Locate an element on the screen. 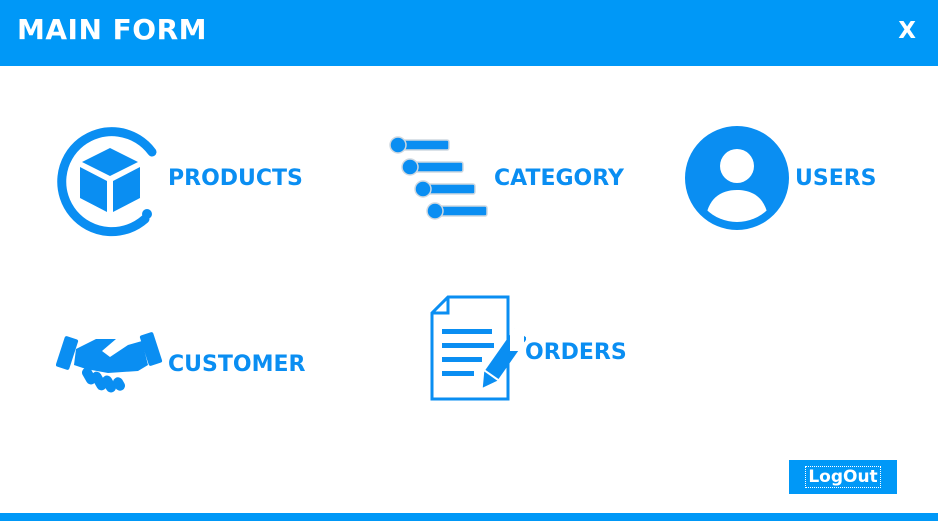 The height and width of the screenshot is (521, 938). user-avatar-icon is located at coordinates (737, 178).